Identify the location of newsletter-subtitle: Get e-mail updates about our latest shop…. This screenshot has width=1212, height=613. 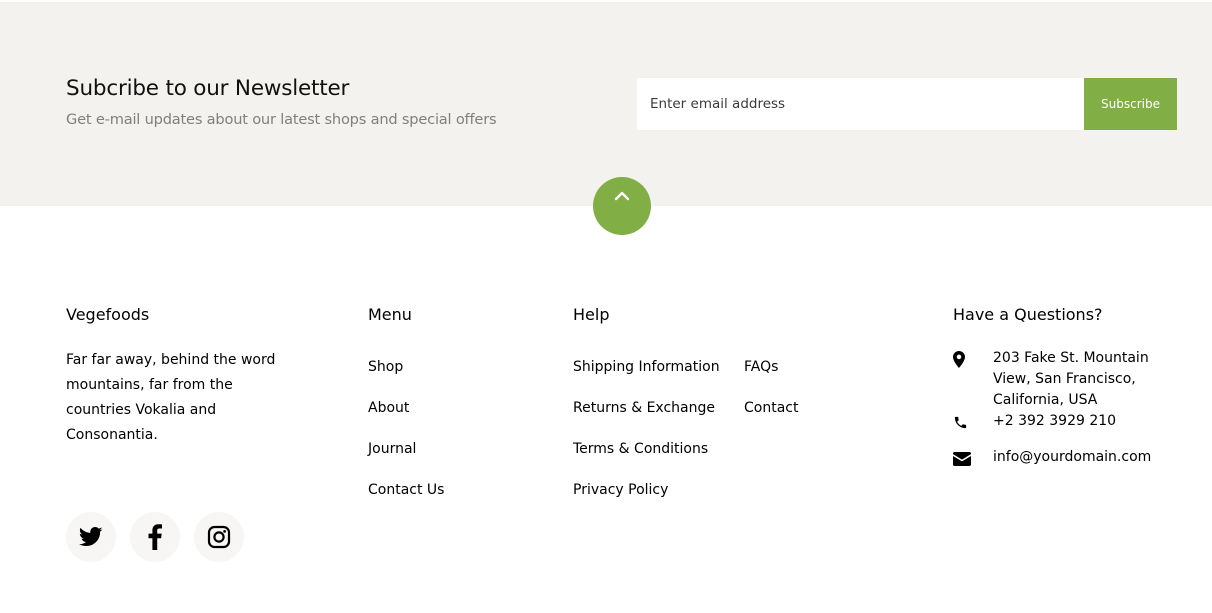
(281, 119).